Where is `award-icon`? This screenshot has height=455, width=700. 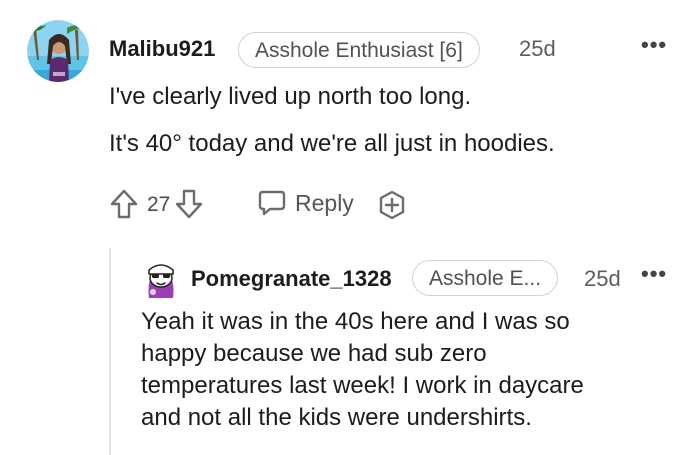 award-icon is located at coordinates (392, 205).